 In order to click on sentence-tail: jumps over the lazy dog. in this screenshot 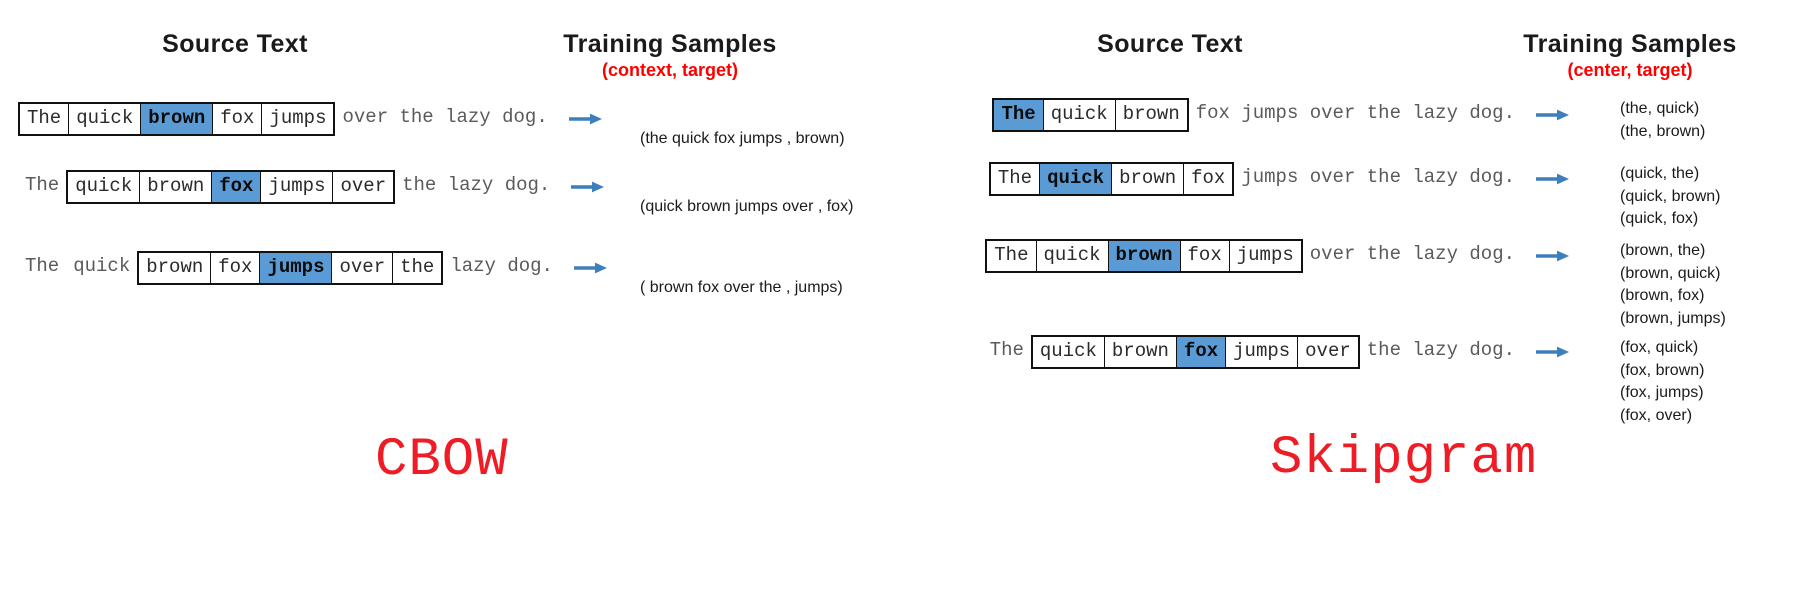, I will do `click(1378, 179)`.